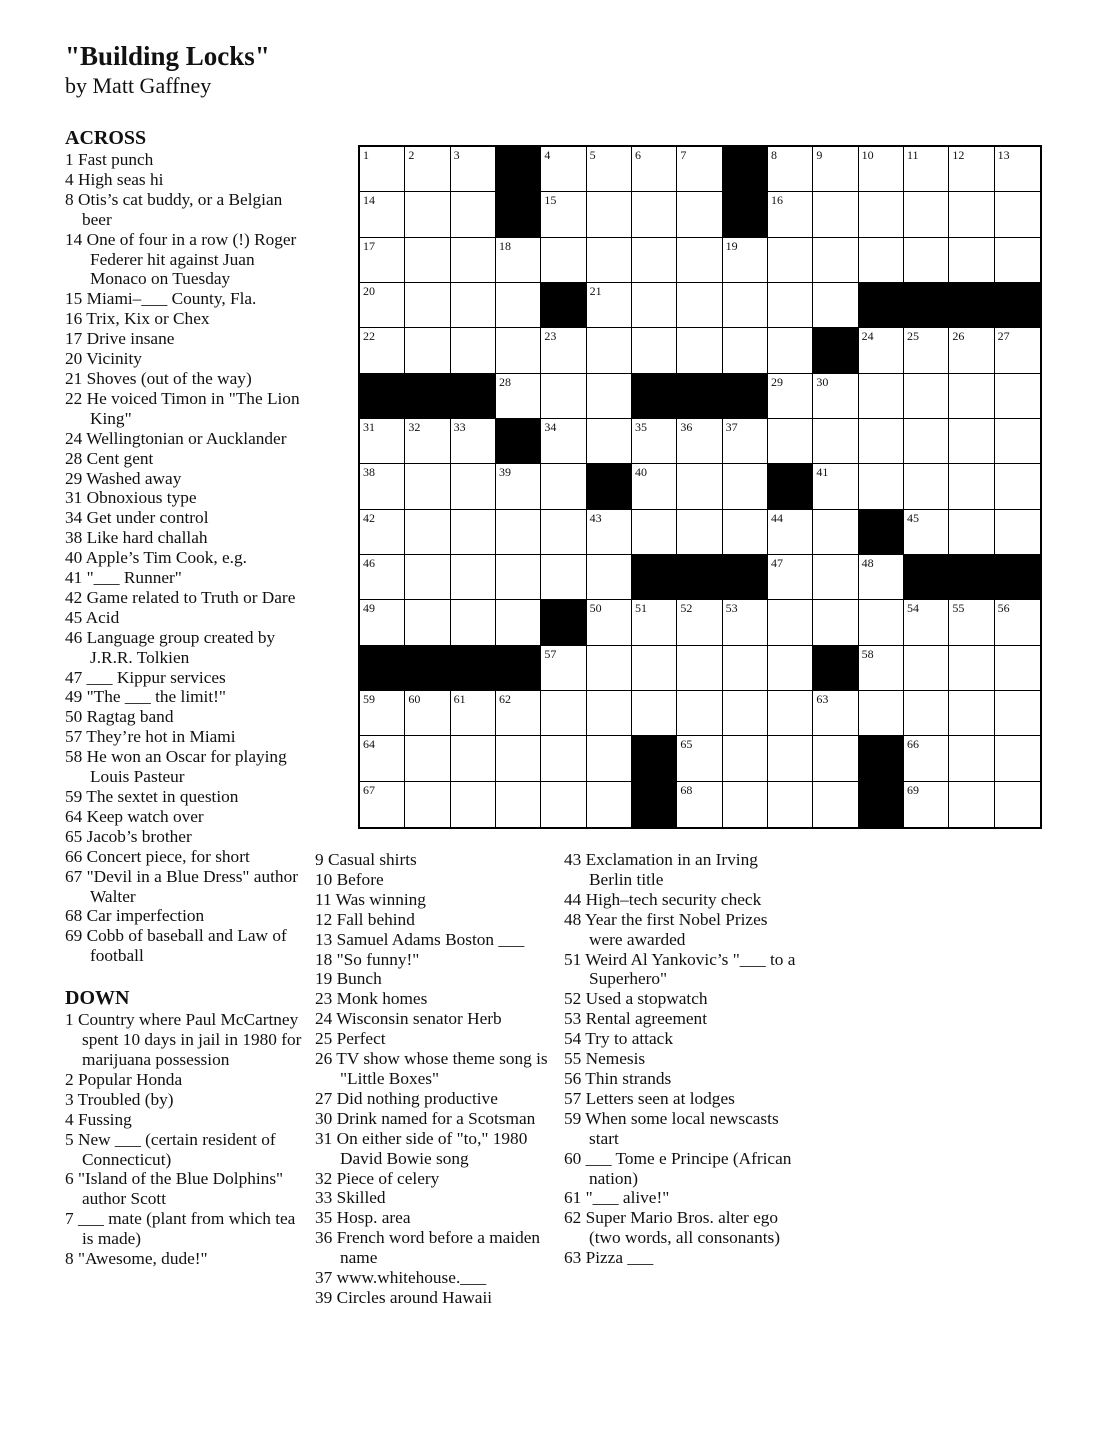 The width and height of the screenshot is (1107, 1433). Describe the element at coordinates (881, 170) in the screenshot. I see `grid-cell: 10` at that location.